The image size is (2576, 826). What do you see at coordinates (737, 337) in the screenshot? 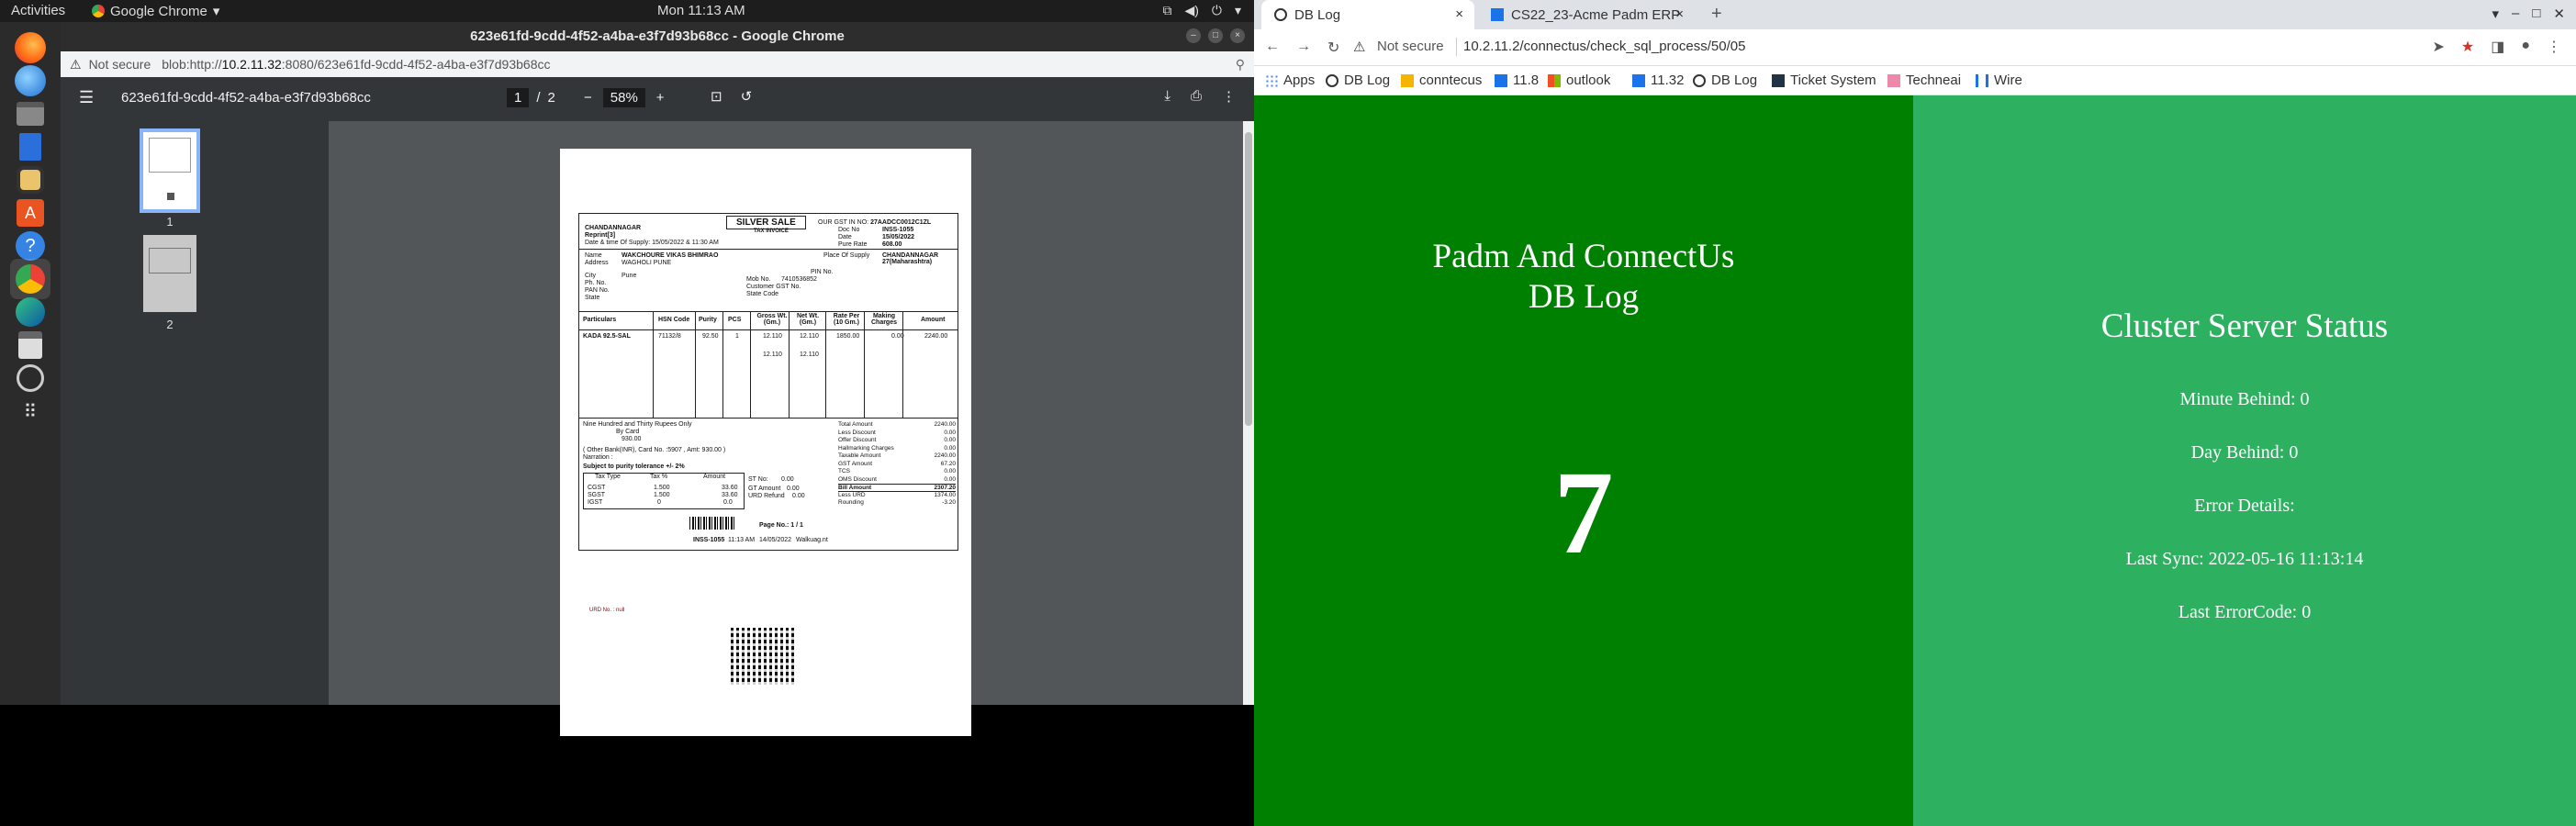
I see `row-pcs: 1` at bounding box center [737, 337].